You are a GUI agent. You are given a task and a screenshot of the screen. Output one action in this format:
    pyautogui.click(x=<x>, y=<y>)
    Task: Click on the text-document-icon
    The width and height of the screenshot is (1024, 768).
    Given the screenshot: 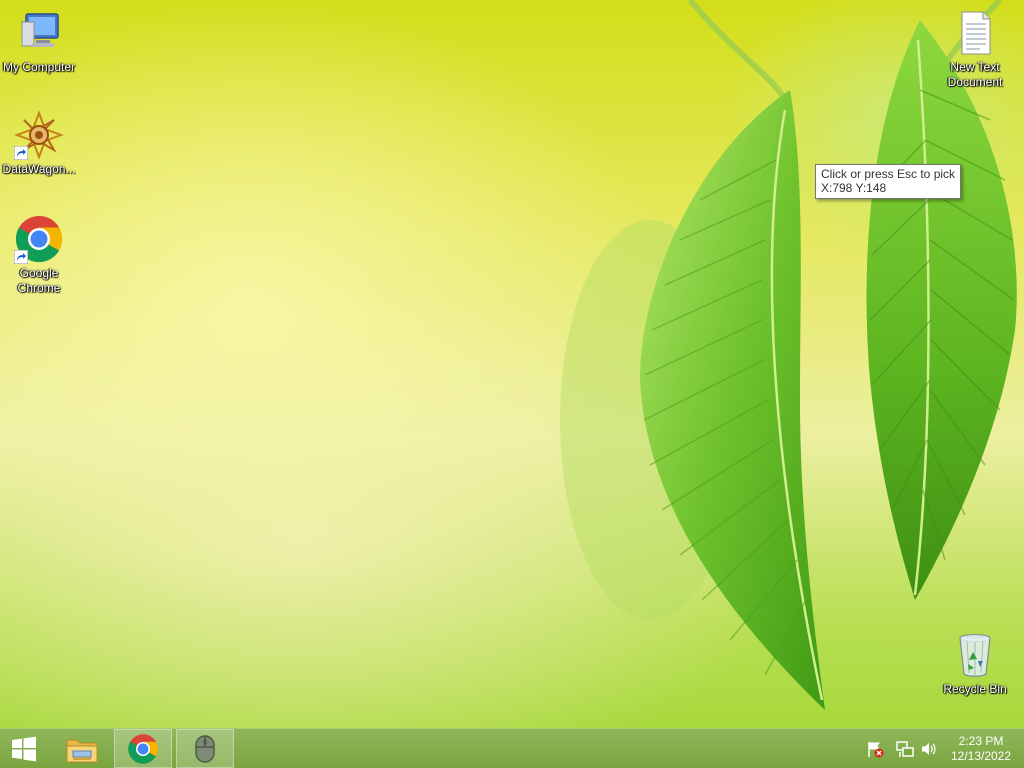 What is the action you would take?
    pyautogui.click(x=975, y=33)
    